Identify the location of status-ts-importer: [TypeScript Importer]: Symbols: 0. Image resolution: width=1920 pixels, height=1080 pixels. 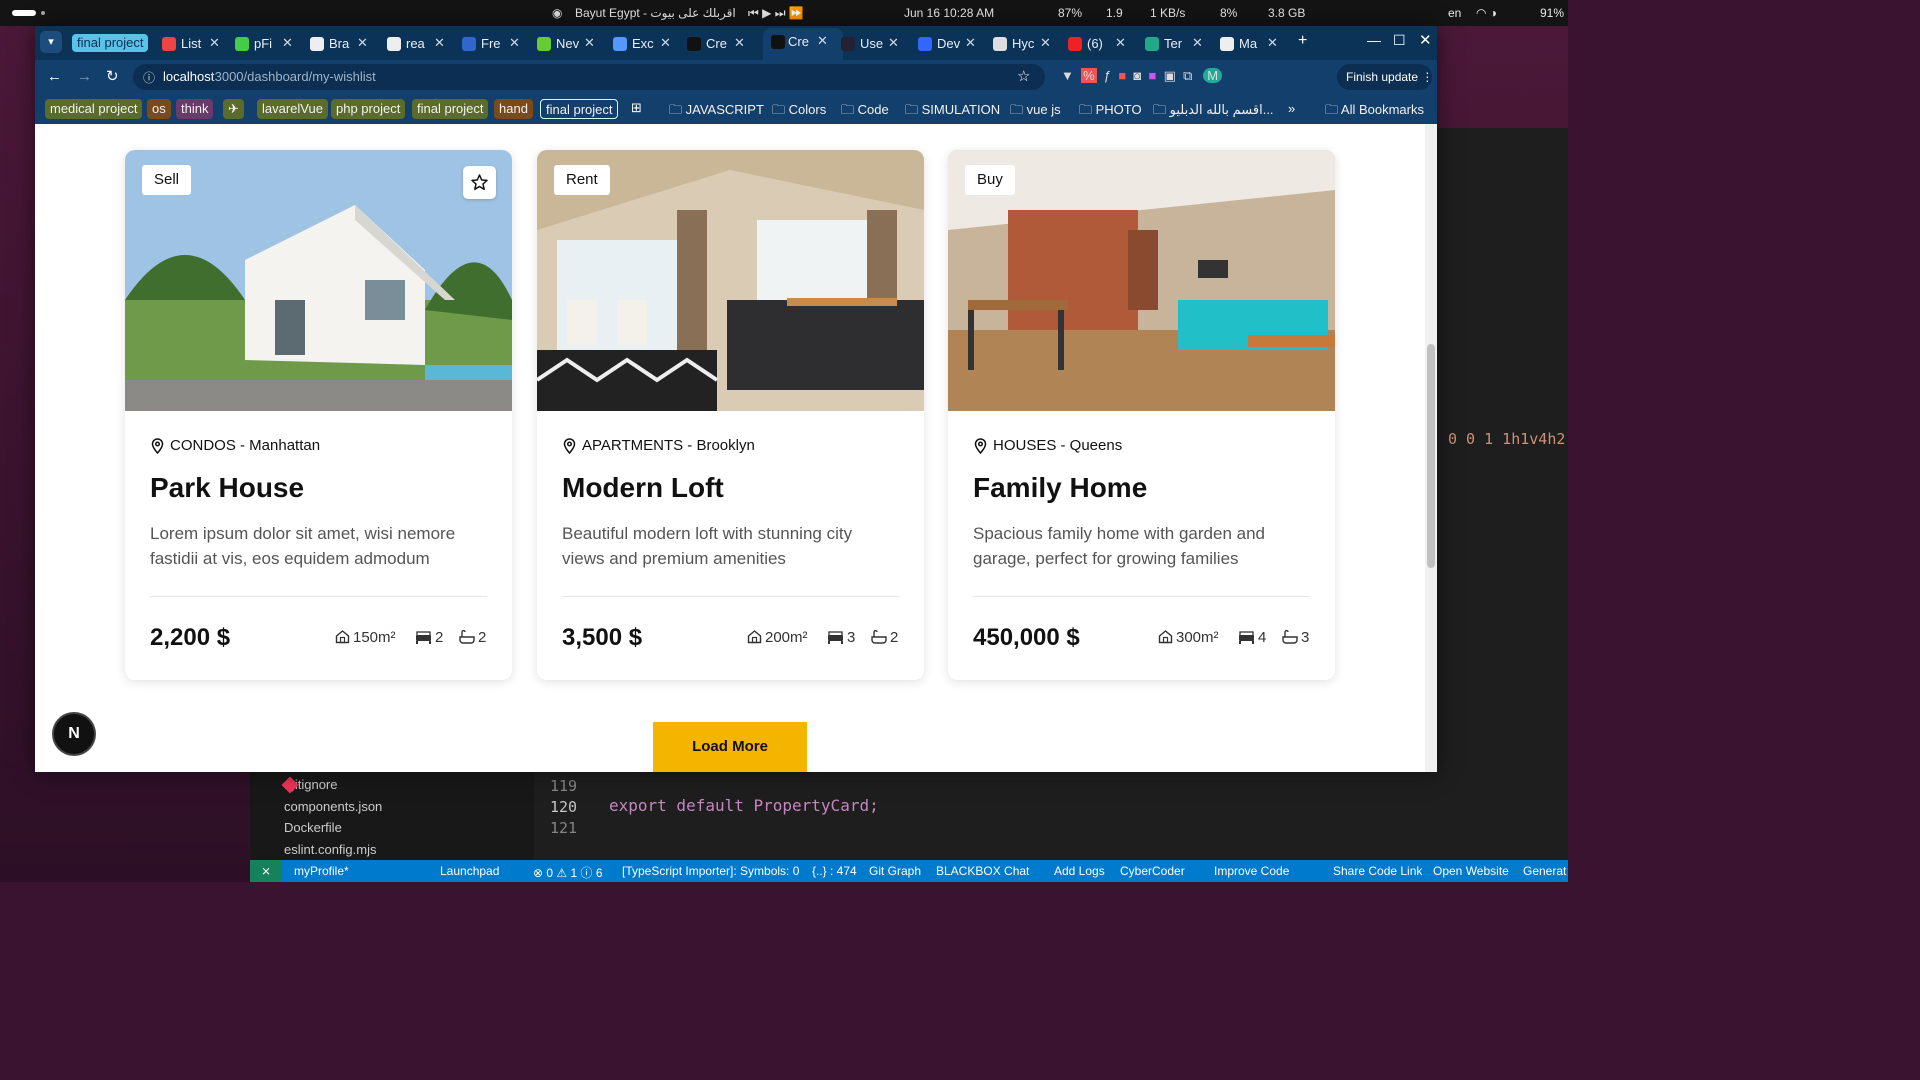
(710, 871).